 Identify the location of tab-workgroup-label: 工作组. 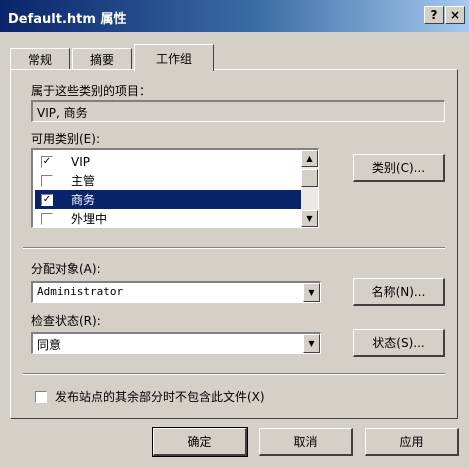
(173, 58).